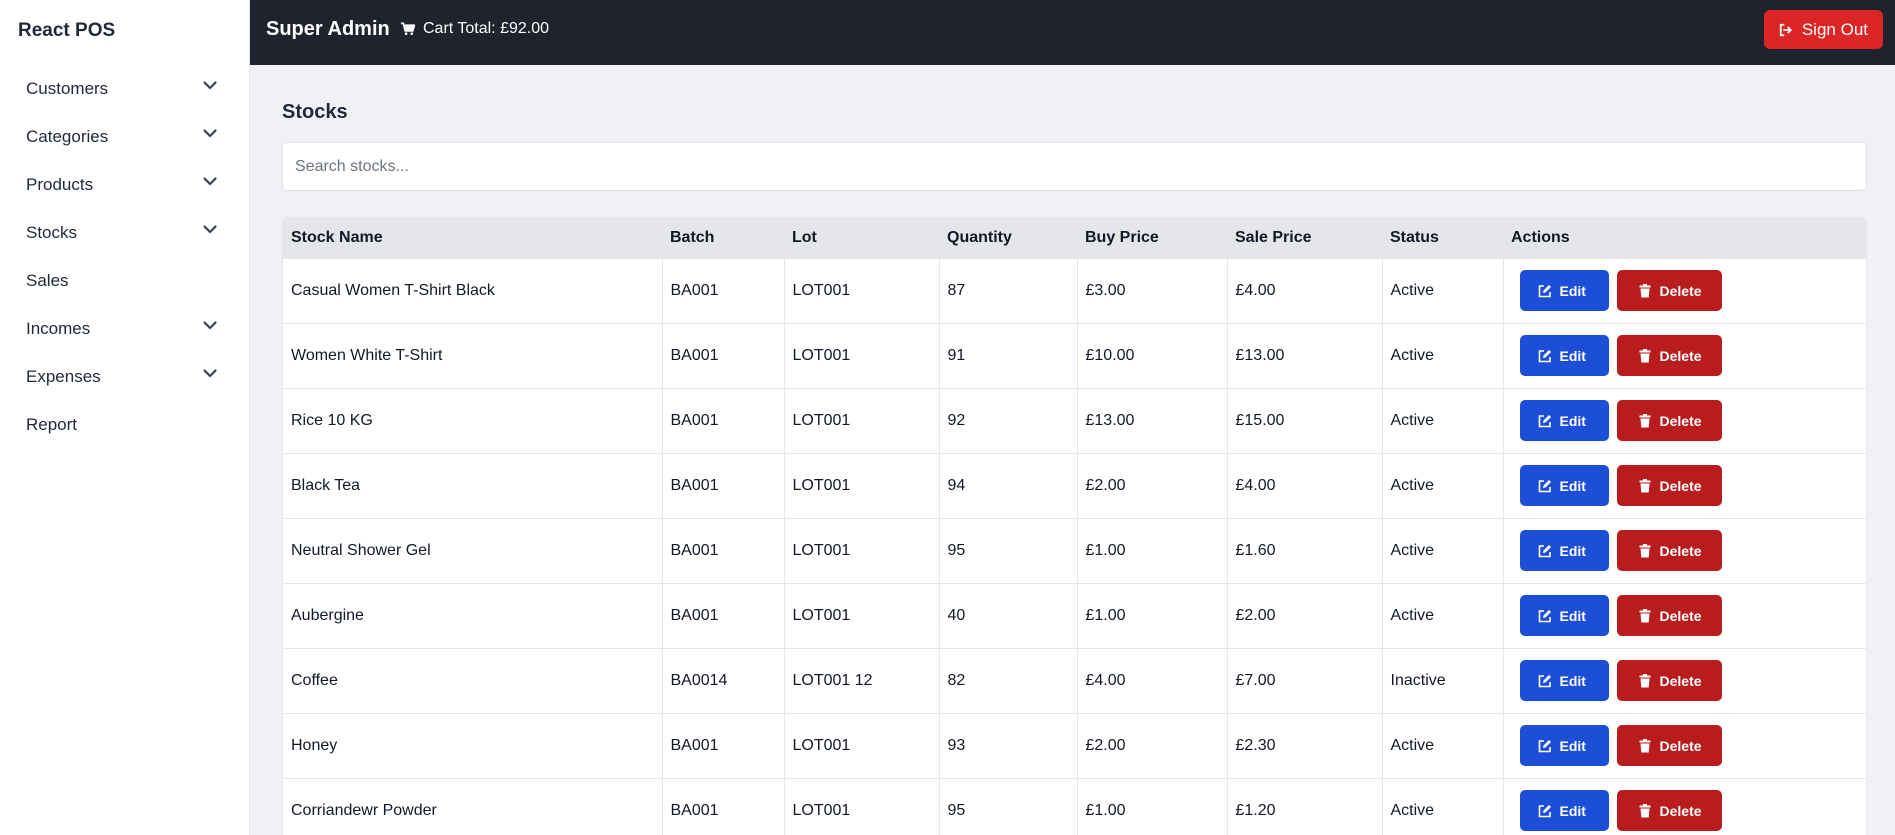  What do you see at coordinates (1152, 745) in the screenshot?
I see `buy-price-cell: £2.00` at bounding box center [1152, 745].